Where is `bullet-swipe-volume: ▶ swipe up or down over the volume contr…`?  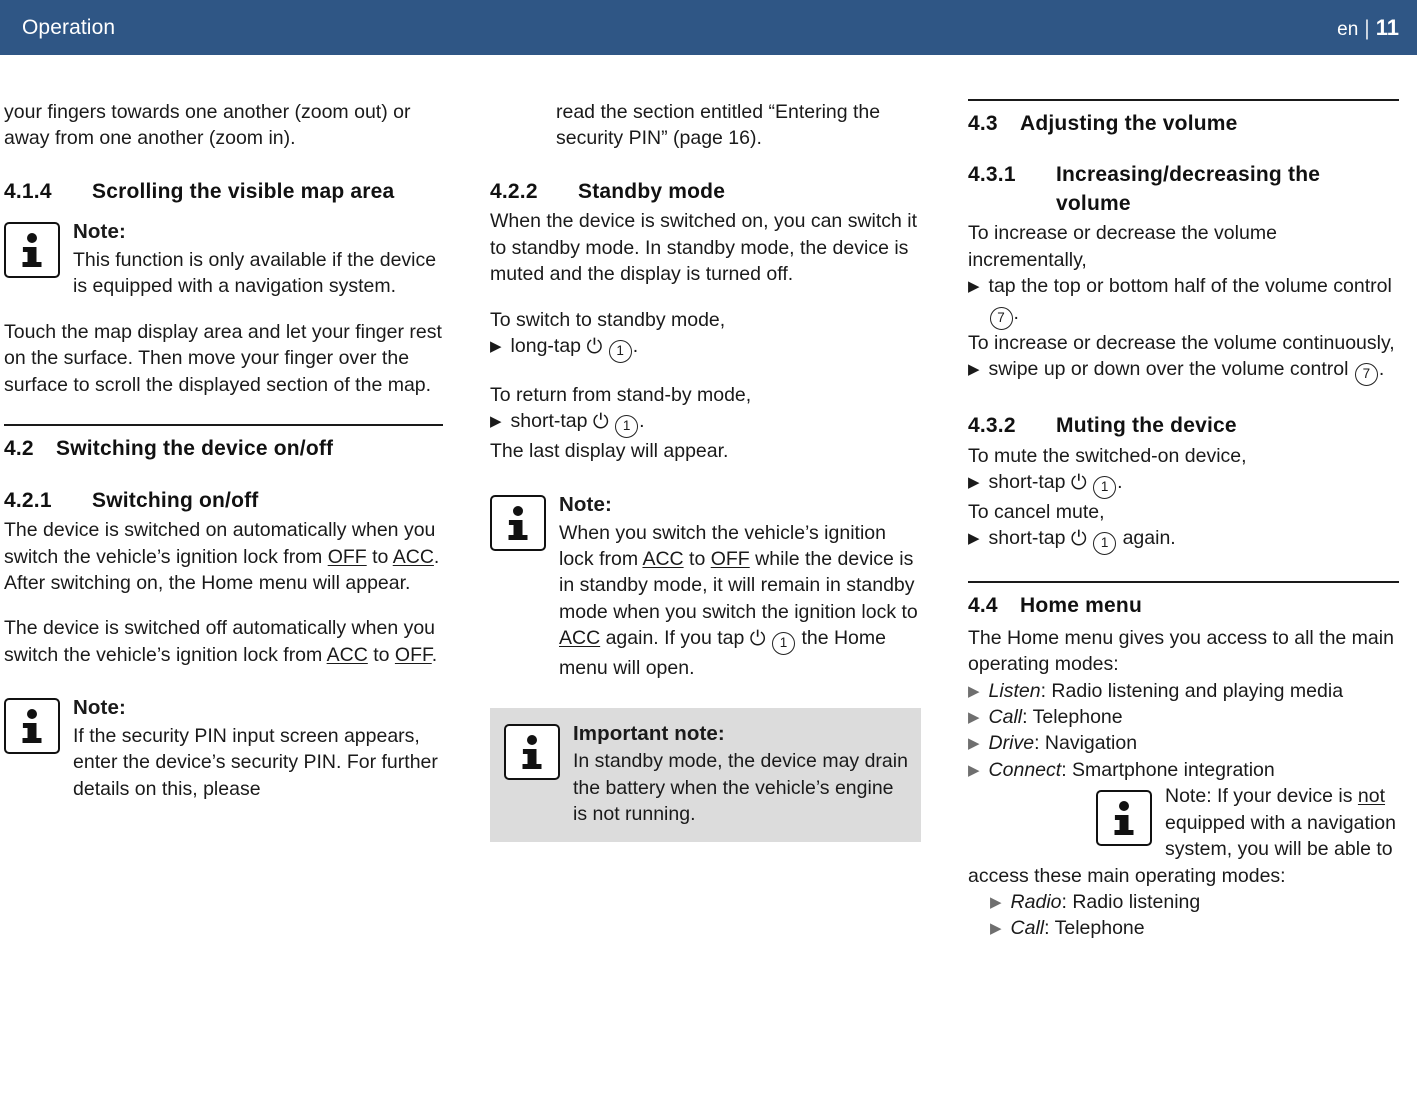
bullet-swipe-volume: ▶ swipe up or down over the volume contr… is located at coordinates (1183, 371).